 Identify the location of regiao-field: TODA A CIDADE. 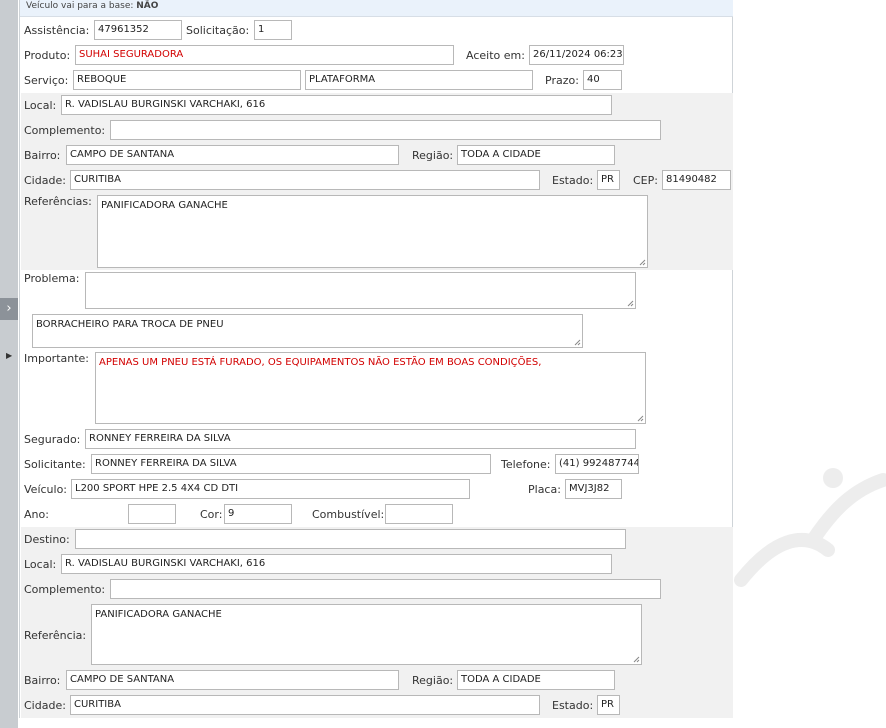
(536, 155).